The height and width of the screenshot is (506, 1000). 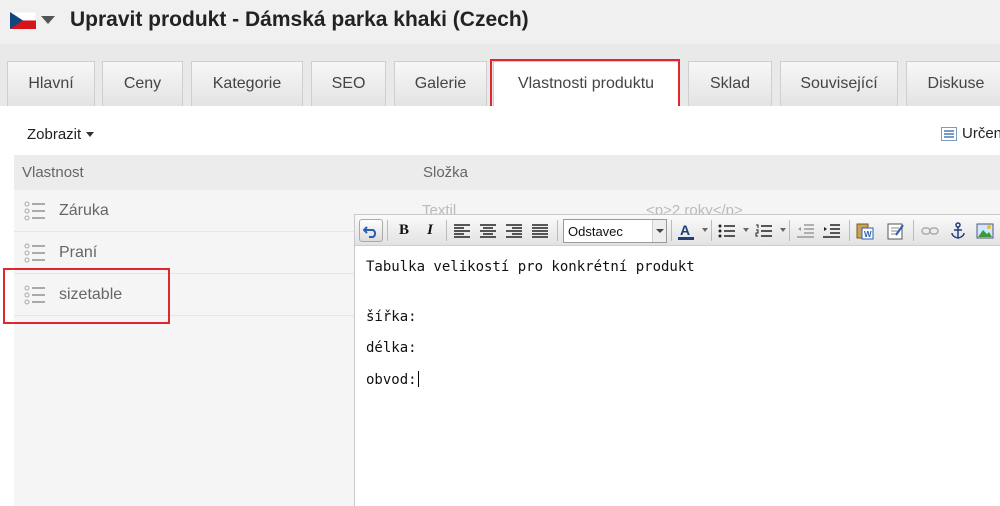 I want to click on outdent-button, so click(x=806, y=230).